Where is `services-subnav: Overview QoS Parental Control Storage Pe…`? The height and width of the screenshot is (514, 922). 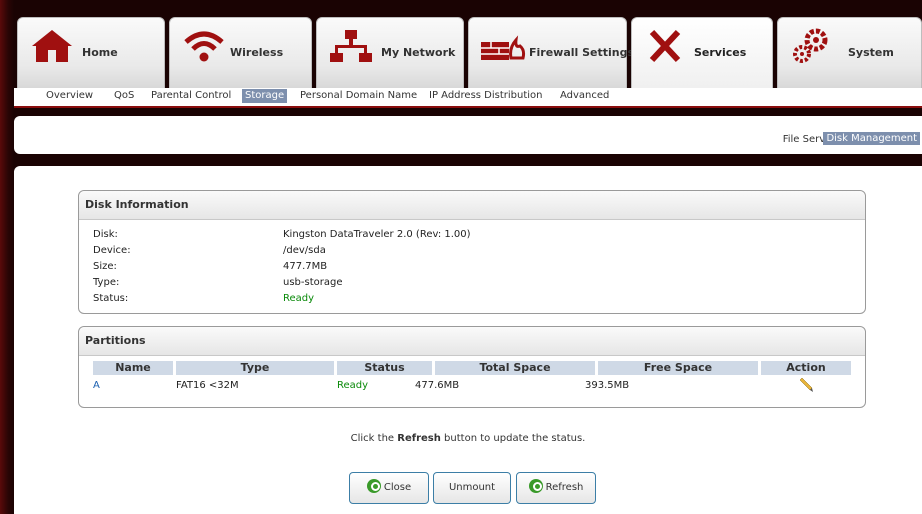
services-subnav: Overview QoS Parental Control Storage Pe… is located at coordinates (468, 98).